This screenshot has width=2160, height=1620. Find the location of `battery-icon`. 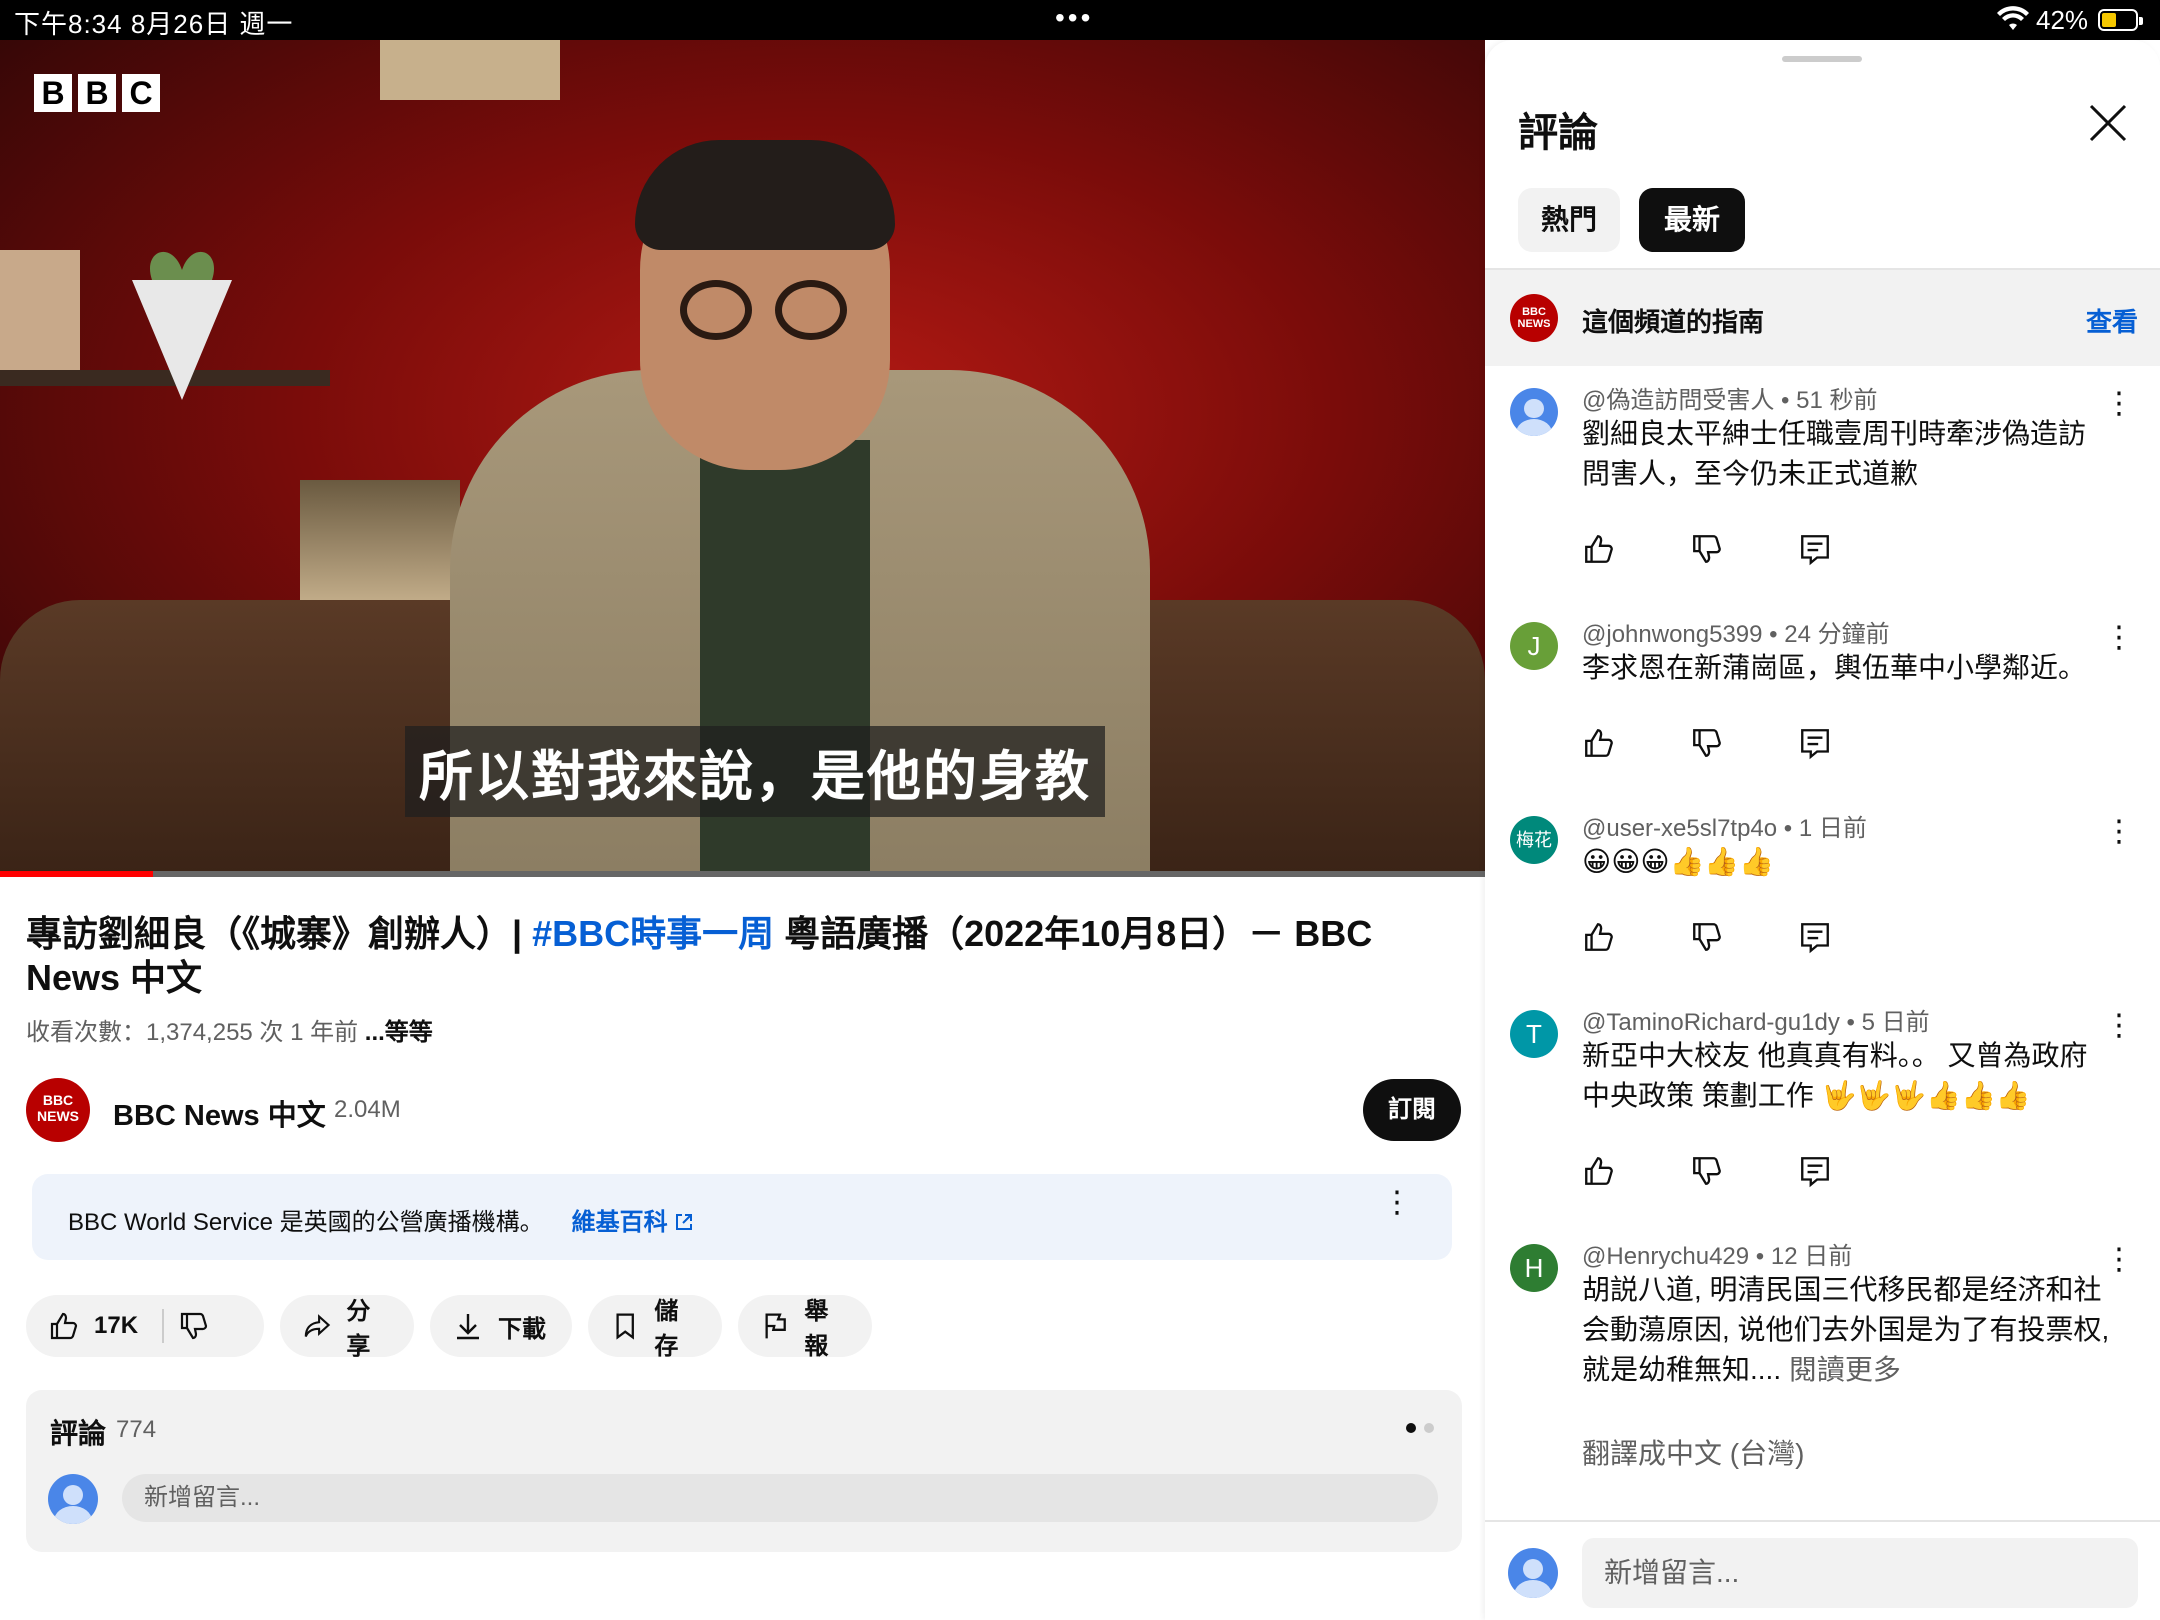

battery-icon is located at coordinates (2120, 20).